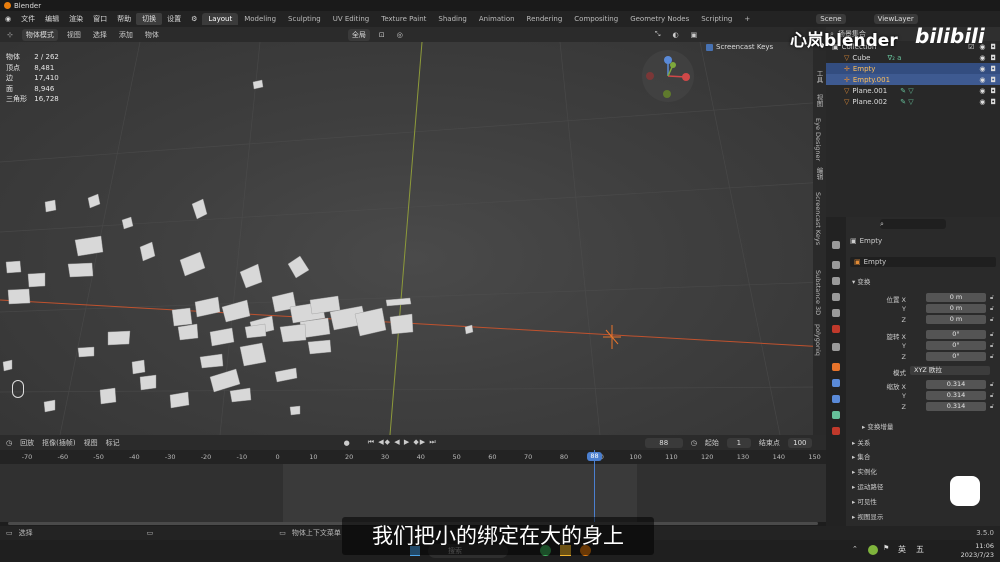  What do you see at coordinates (920, 549) in the screenshot?
I see `ime-mode-indicator: 五` at bounding box center [920, 549].